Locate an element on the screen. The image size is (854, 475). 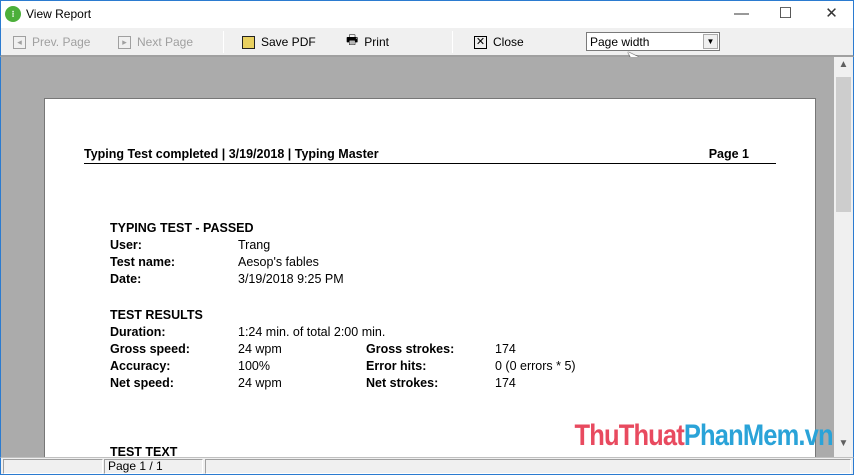
status-bar: Page 1 / 1 is located at coordinates (427, 466).